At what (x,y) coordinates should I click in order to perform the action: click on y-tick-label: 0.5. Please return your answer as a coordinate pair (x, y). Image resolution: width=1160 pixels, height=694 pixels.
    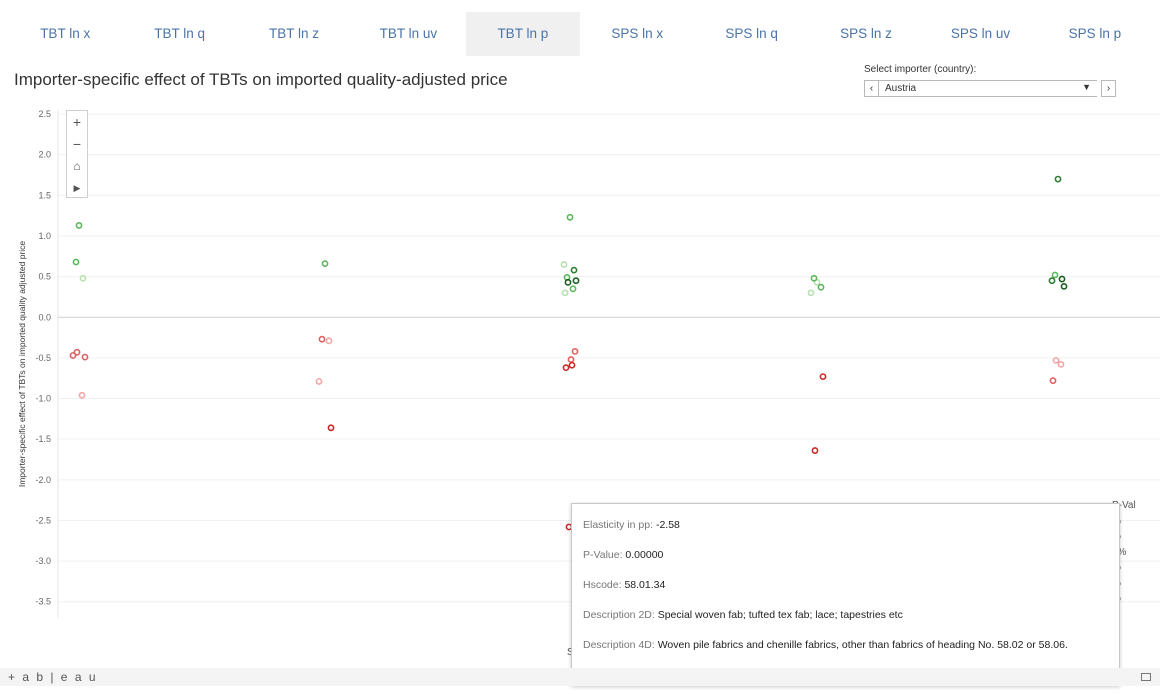
    Looking at the image, I should click on (44, 277).